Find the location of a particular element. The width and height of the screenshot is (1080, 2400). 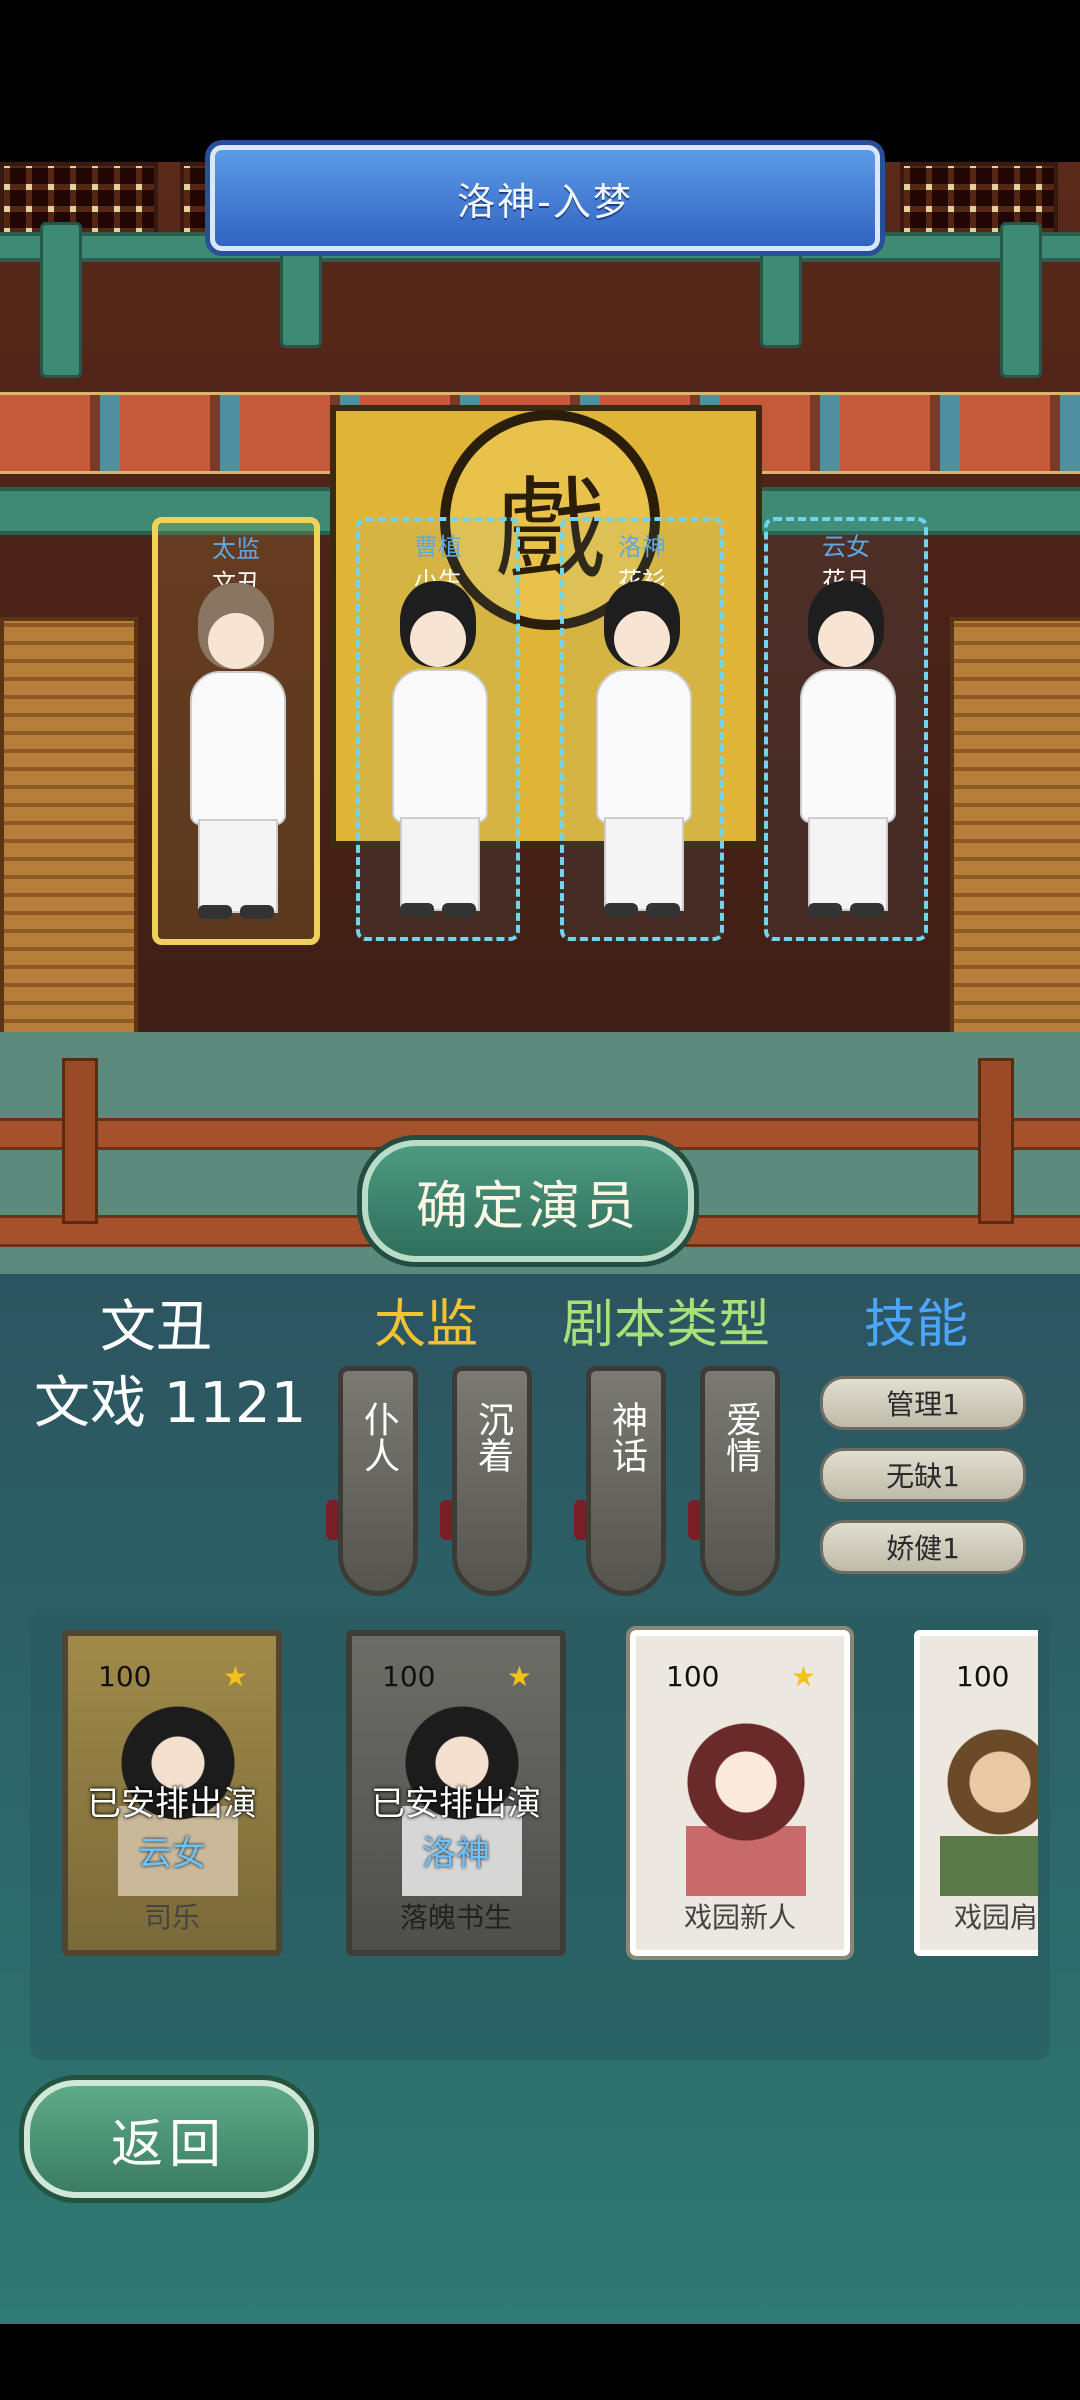

play-title-banner: 洛神-入梦 is located at coordinates (545, 198).